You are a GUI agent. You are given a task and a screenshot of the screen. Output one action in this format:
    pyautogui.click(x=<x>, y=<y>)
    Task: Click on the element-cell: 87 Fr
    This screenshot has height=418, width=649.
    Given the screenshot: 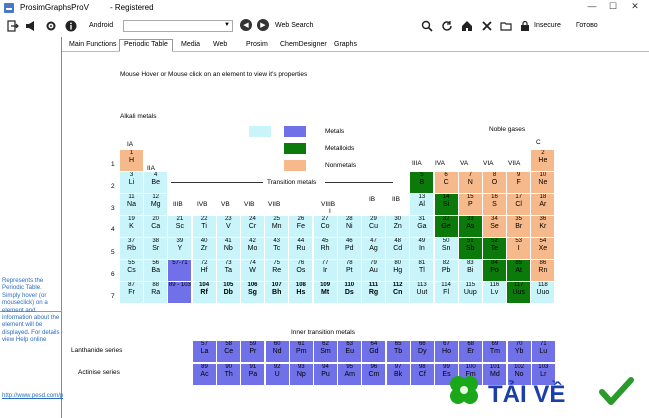 What is the action you would take?
    pyautogui.click(x=131, y=292)
    